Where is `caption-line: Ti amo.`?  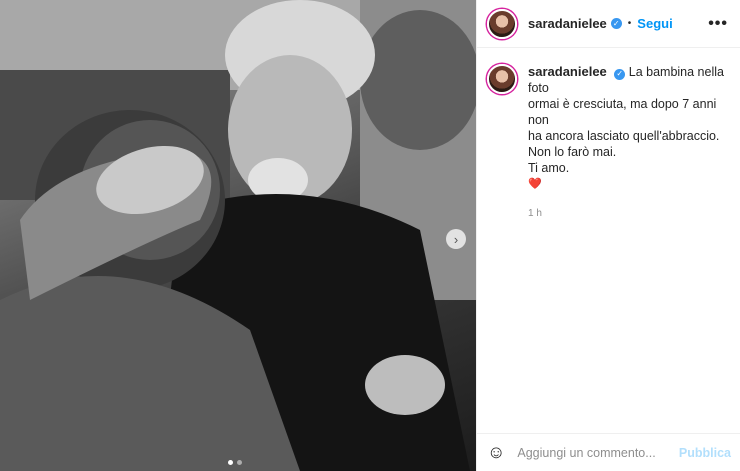
caption-line: Ti amo. is located at coordinates (549, 168).